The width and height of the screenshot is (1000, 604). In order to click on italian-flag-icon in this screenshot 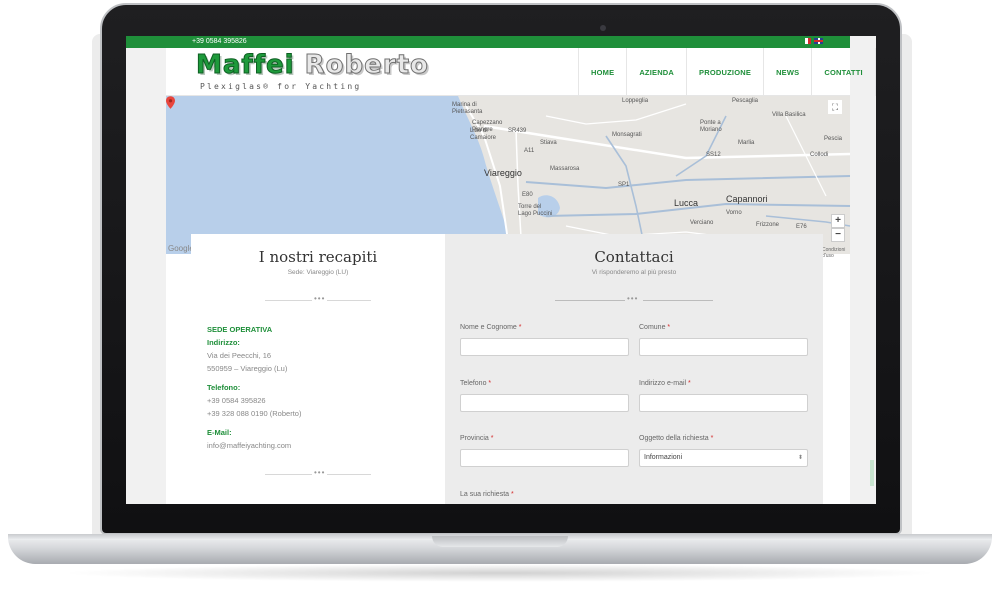, I will do `click(806, 41)`.